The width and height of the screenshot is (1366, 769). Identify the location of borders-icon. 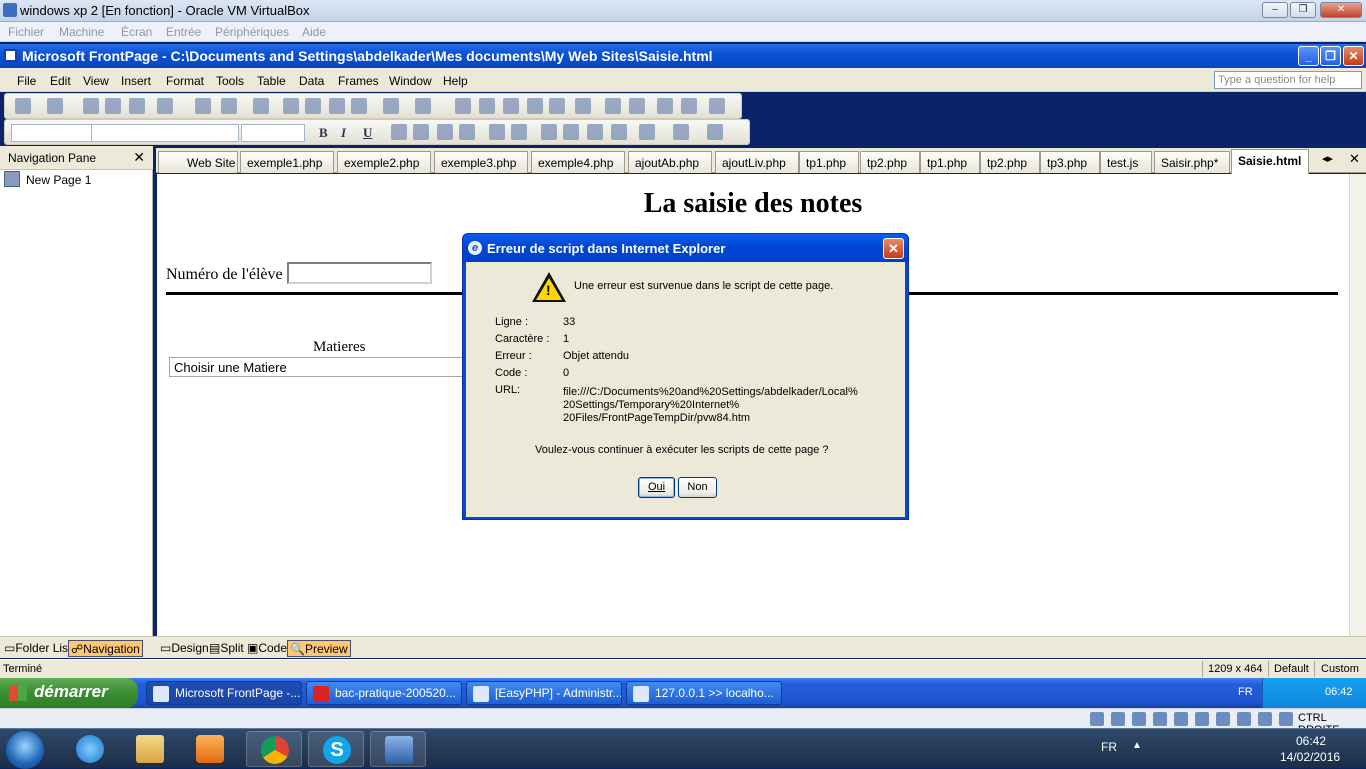
(647, 132).